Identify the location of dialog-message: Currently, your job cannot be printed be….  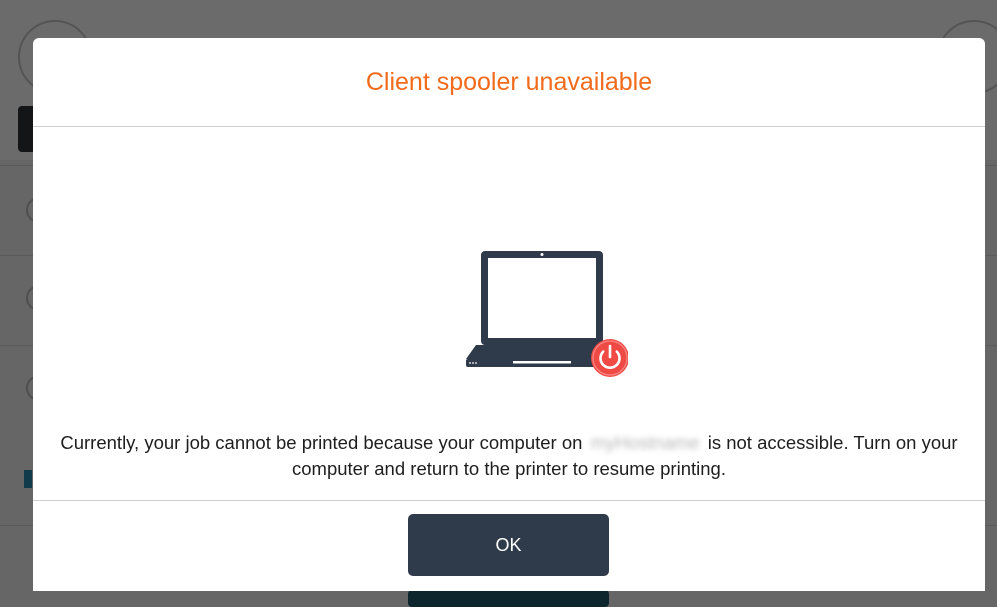
(509, 456).